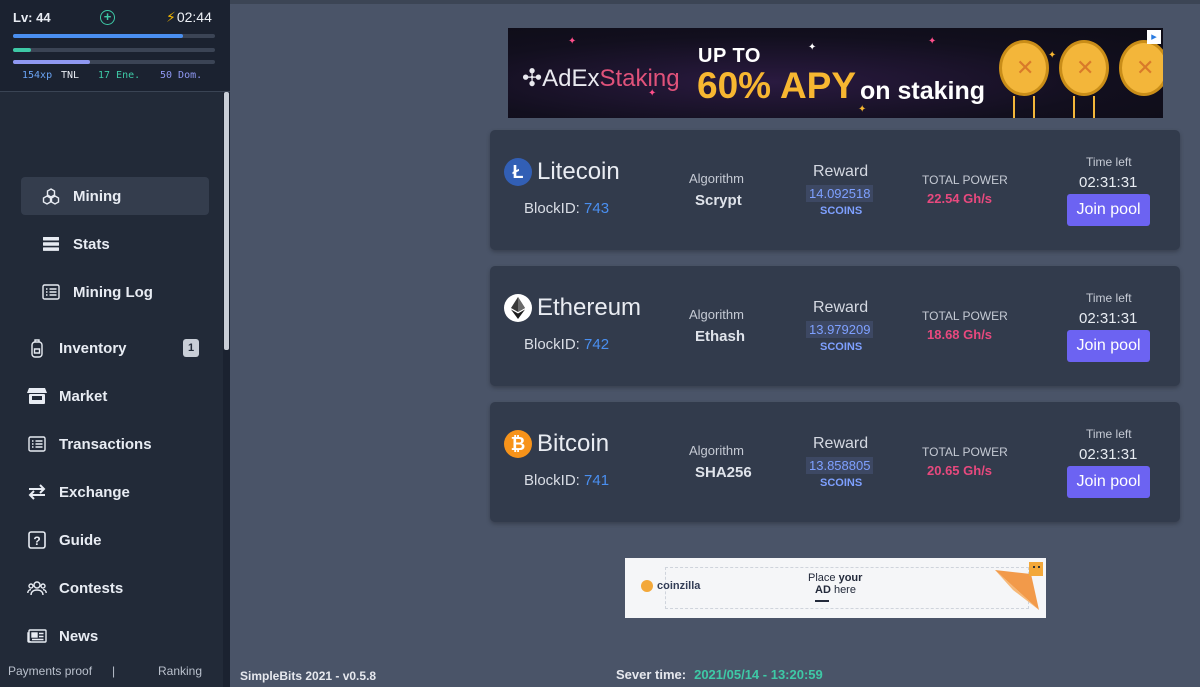 The height and width of the screenshot is (687, 1200). I want to click on ad-text: AD, so click(823, 590).